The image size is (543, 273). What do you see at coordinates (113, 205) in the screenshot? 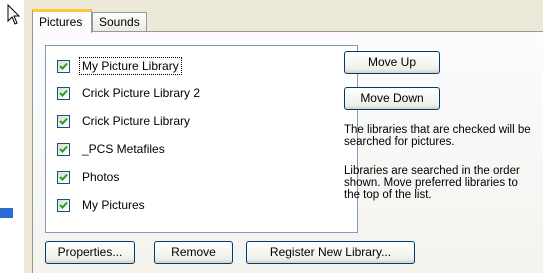
I see `library-label: My Pictures` at bounding box center [113, 205].